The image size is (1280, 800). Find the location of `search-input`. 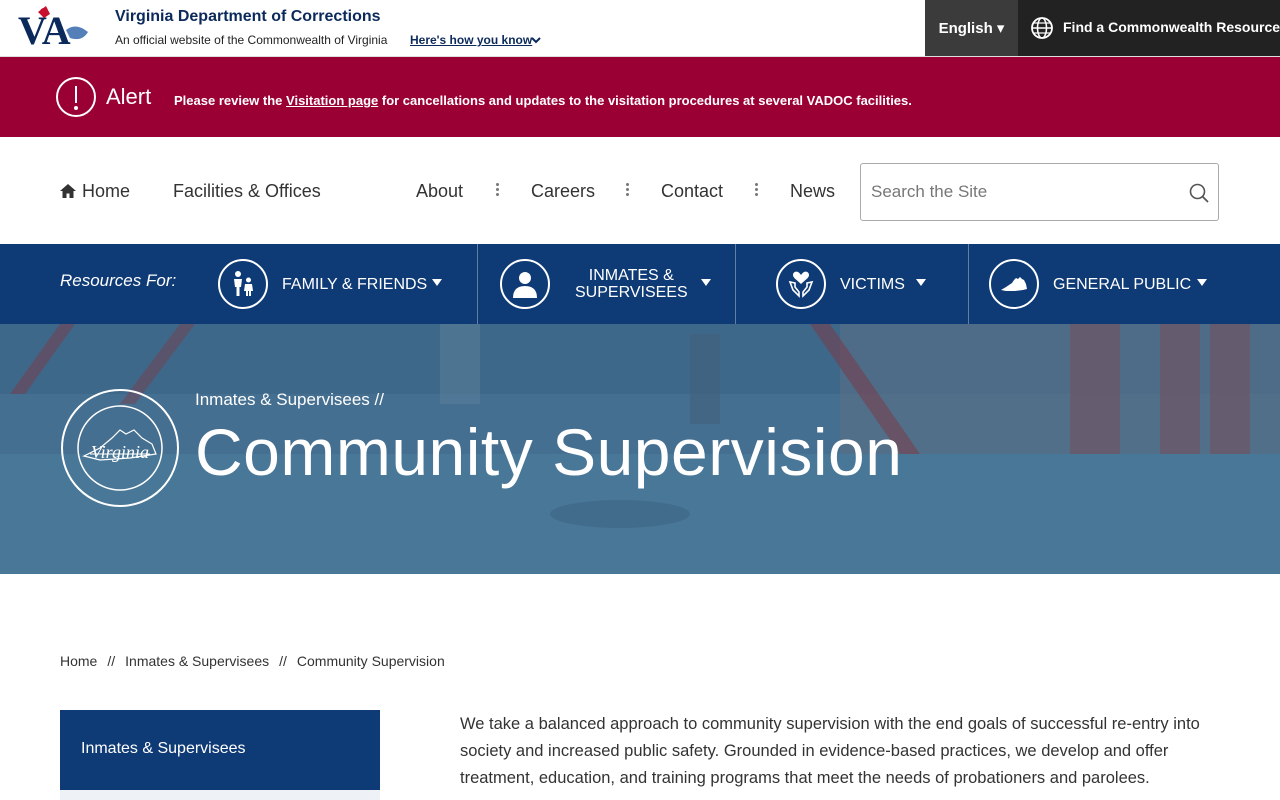

search-input is located at coordinates (1021, 192).